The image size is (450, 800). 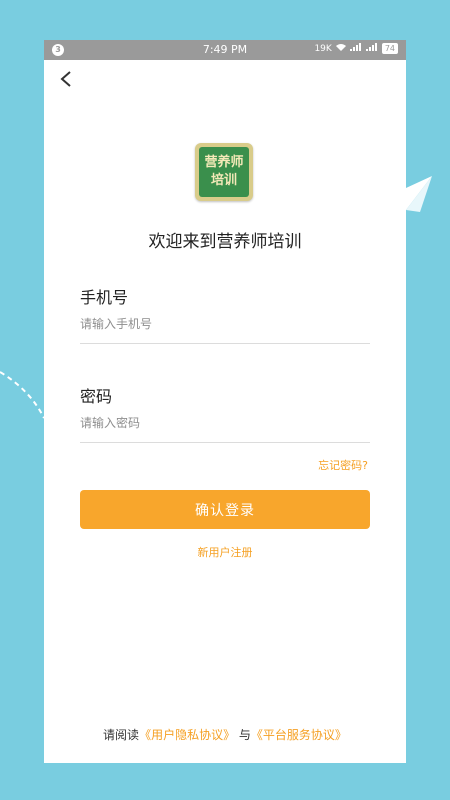 I want to click on agreement-text: 请阅读《用户隐私协议》 与《平台服务协议》, so click(x=225, y=734).